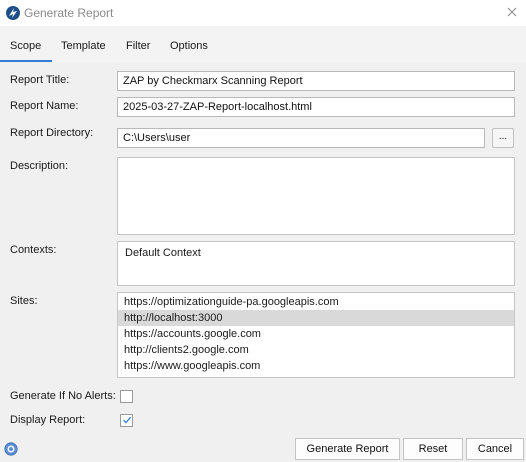 Image resolution: width=526 pixels, height=462 pixels. I want to click on contexts-list: Default Context, so click(316, 263).